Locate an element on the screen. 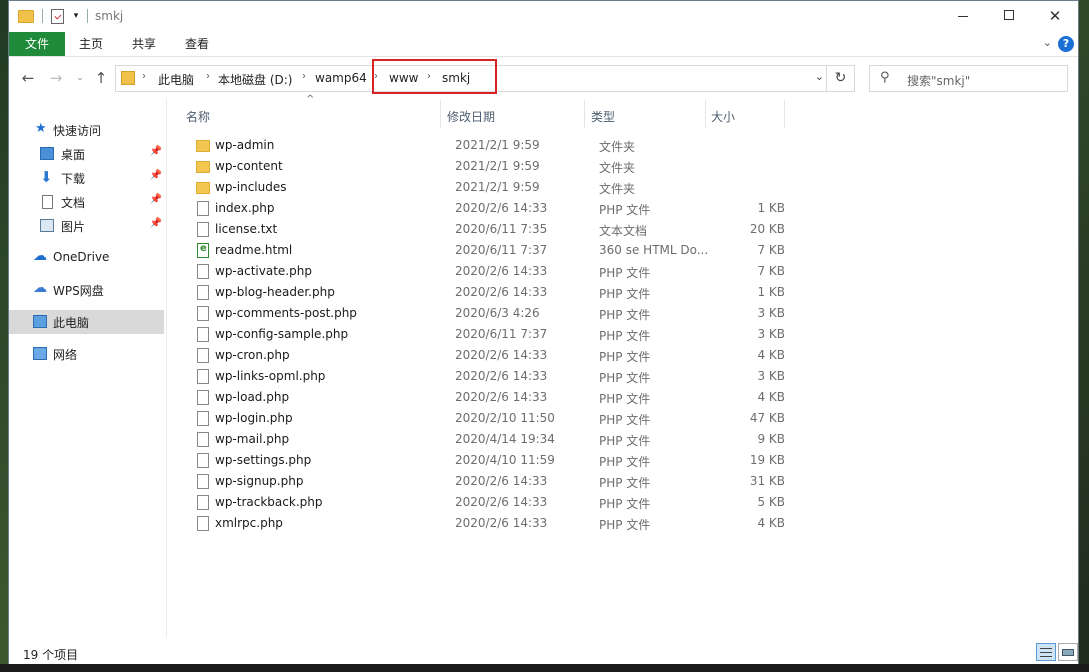 This screenshot has width=1089, height=672. search-input: ⚲ 搜索"smkj" is located at coordinates (968, 78).